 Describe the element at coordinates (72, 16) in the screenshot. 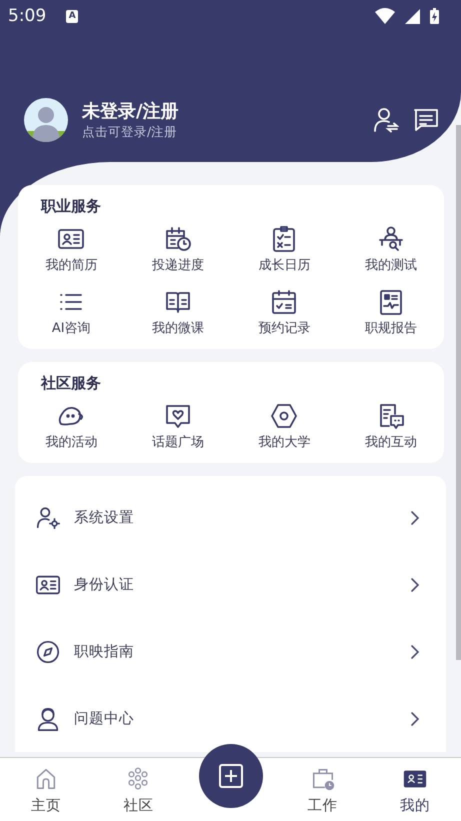

I see `notification-badge: A` at that location.